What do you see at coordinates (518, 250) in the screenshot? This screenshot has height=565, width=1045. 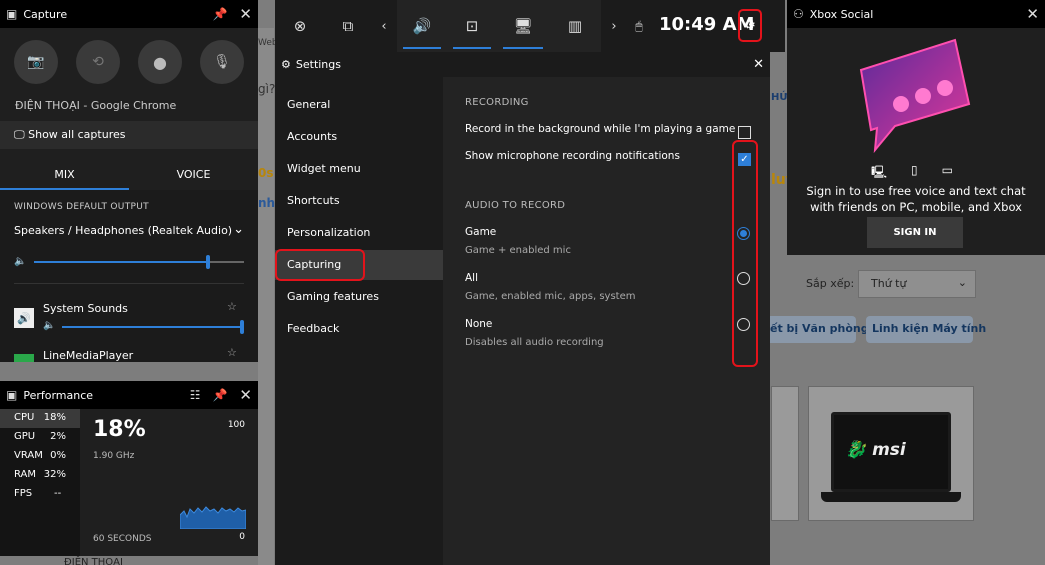 I see `audio-option-desc: Game + enabled mic` at bounding box center [518, 250].